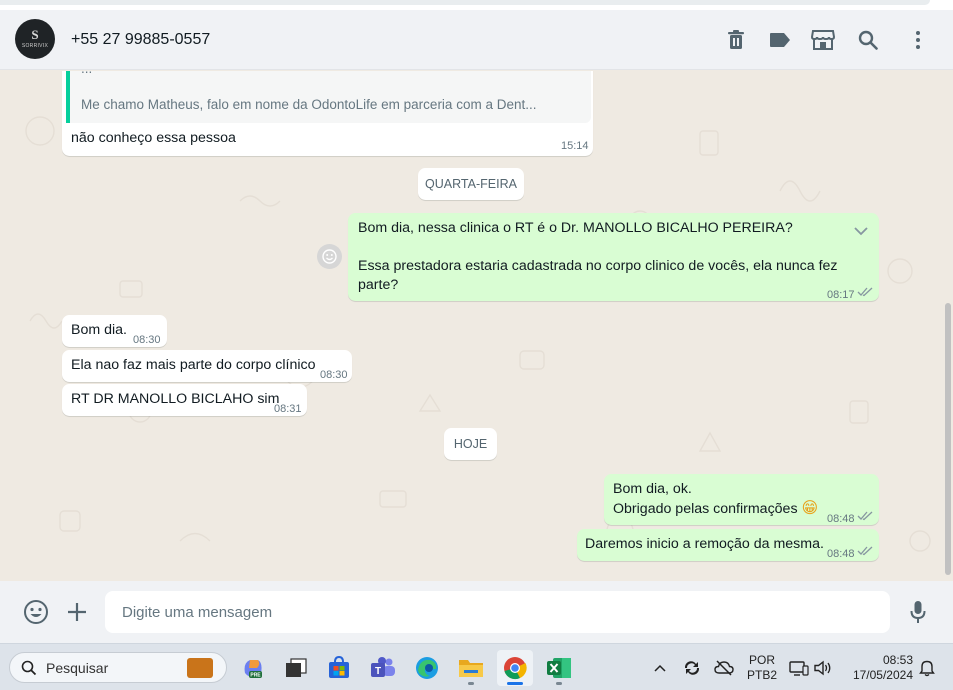 This screenshot has height=690, width=953. I want to click on network-offline-icon, so click(724, 667).